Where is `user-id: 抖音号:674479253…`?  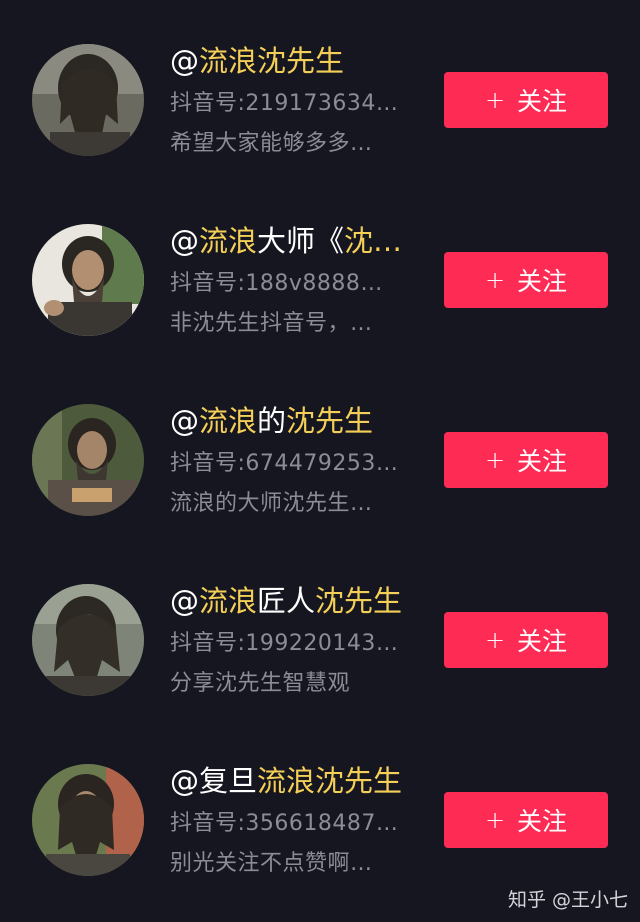 user-id: 抖音号:674479253… is located at coordinates (284, 463).